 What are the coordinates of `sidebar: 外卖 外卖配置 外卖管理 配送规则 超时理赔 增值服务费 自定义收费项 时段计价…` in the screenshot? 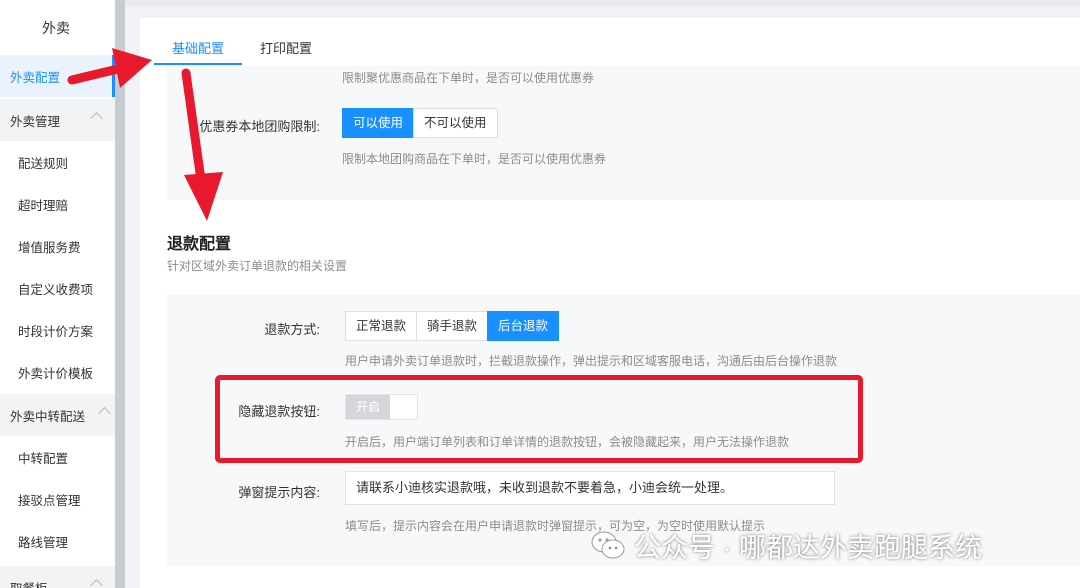 It's located at (57, 294).